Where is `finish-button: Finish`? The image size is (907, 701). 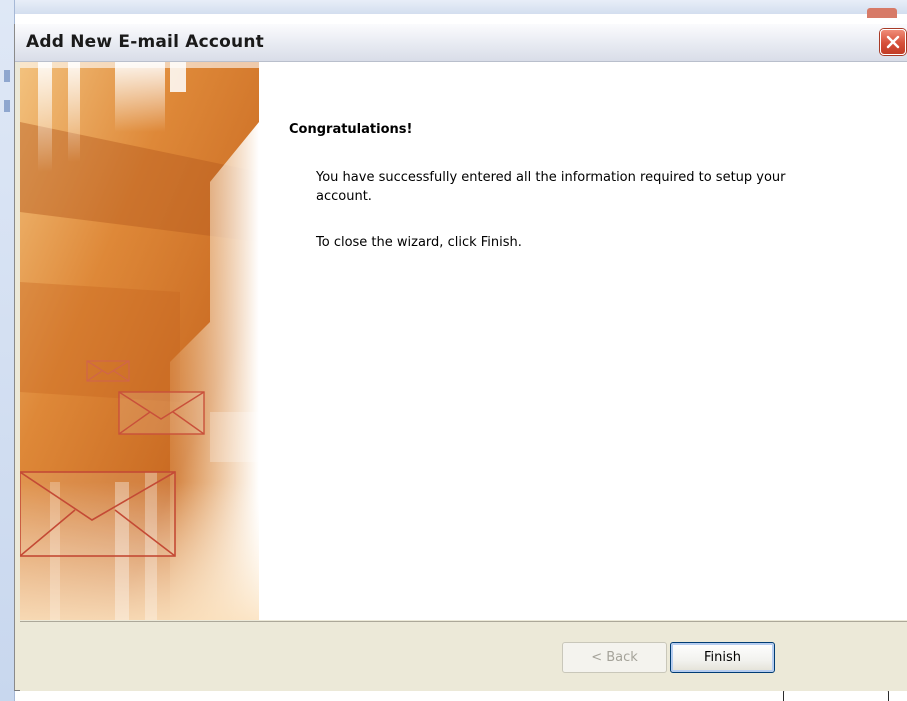 finish-button: Finish is located at coordinates (722, 657).